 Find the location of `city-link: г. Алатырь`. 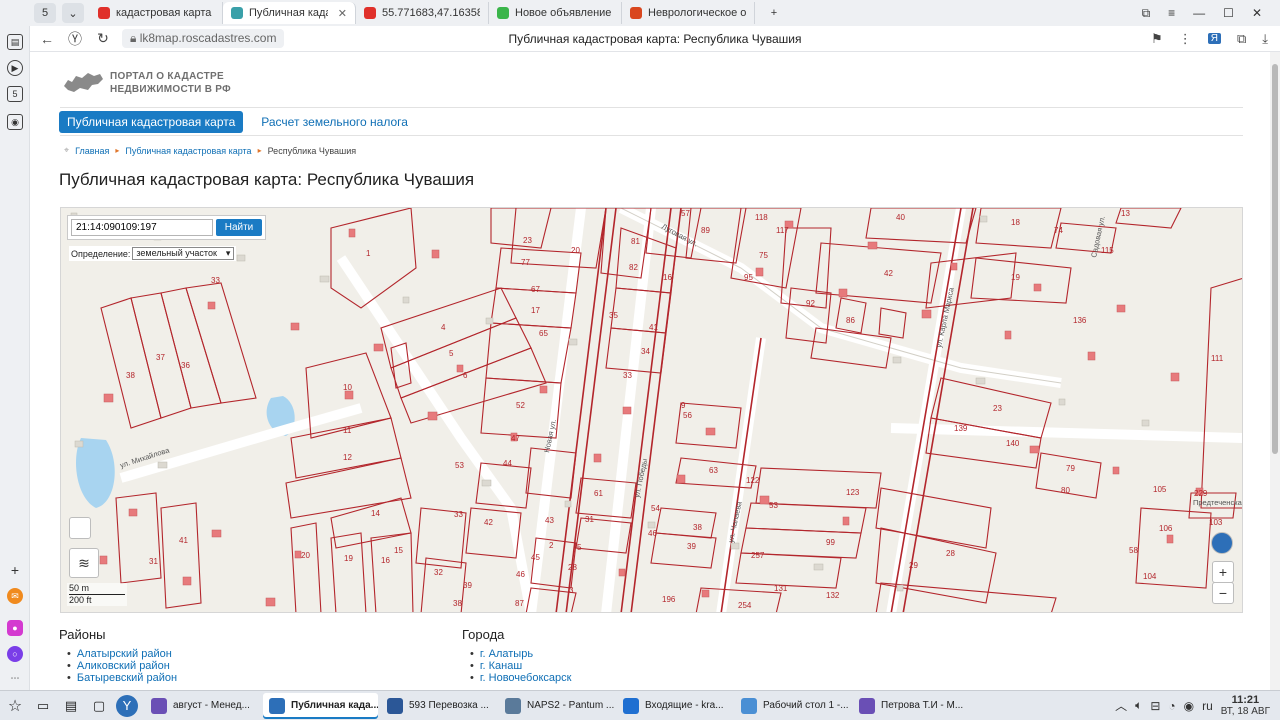

city-link: г. Алатырь is located at coordinates (520, 654).